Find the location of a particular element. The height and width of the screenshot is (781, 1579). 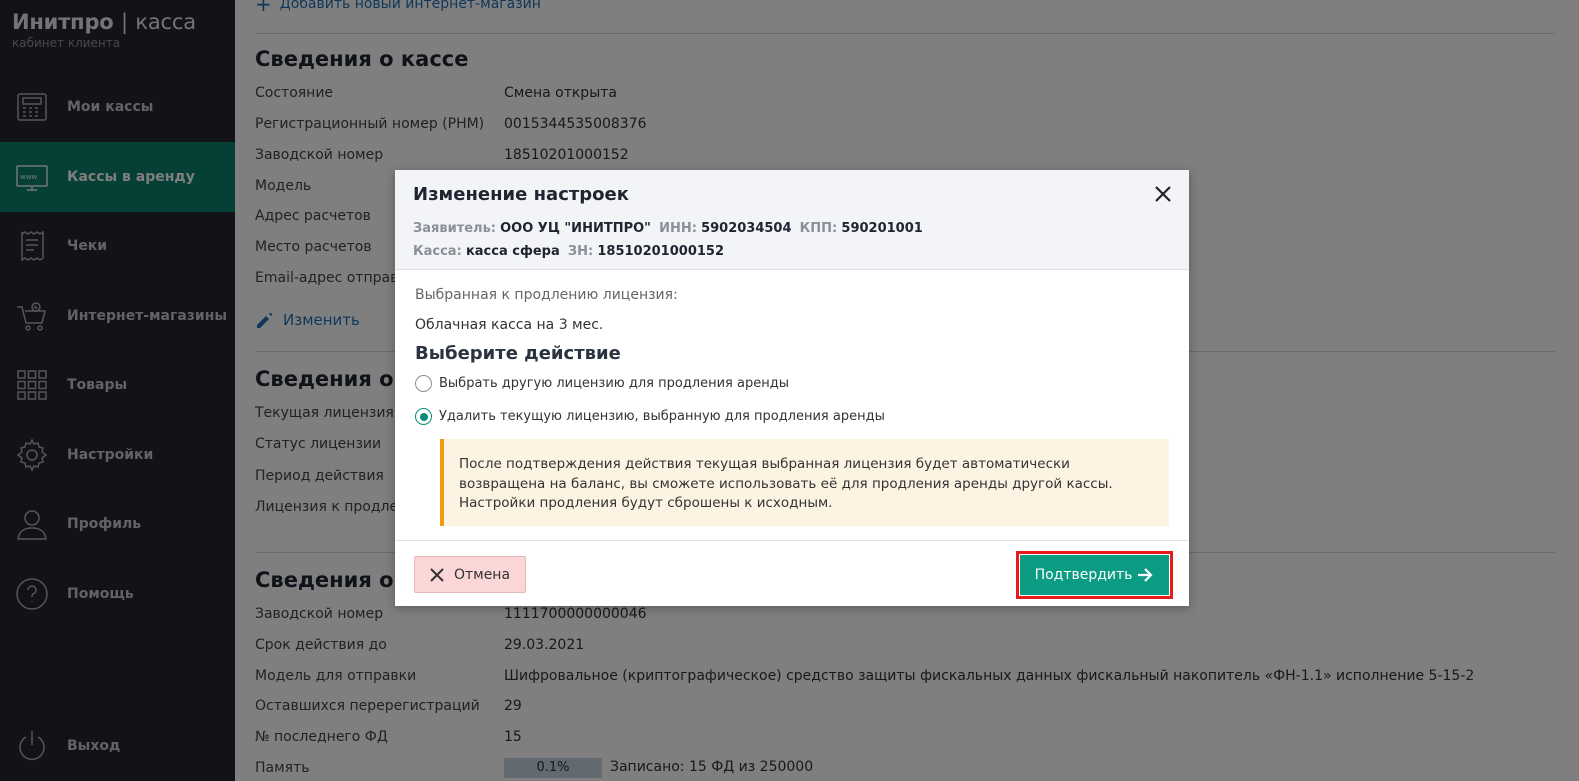

modal-title: Изменение настроек is located at coordinates (521, 194).